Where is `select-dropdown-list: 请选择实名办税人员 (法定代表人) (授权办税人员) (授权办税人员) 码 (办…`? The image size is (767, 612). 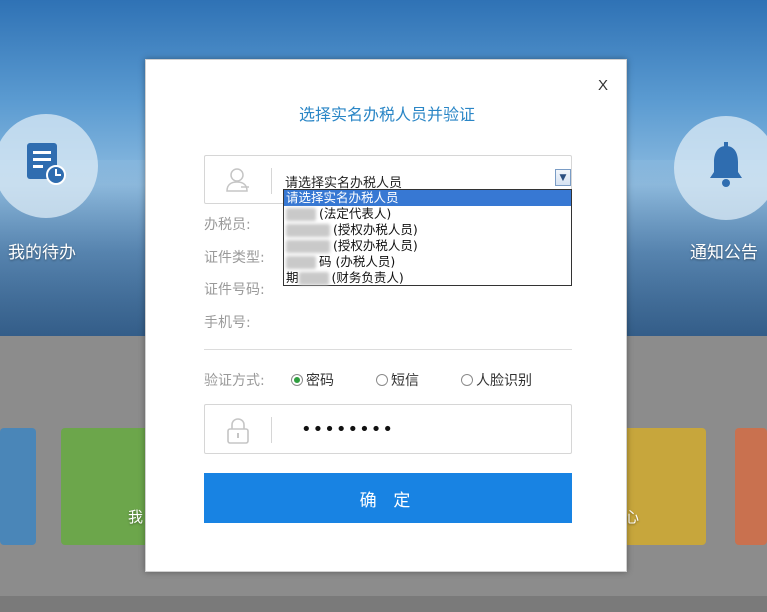
select-dropdown-list: 请选择实名办税人员 (法定代表人) (授权办税人员) (授权办税人员) 码 (办… is located at coordinates (427, 237).